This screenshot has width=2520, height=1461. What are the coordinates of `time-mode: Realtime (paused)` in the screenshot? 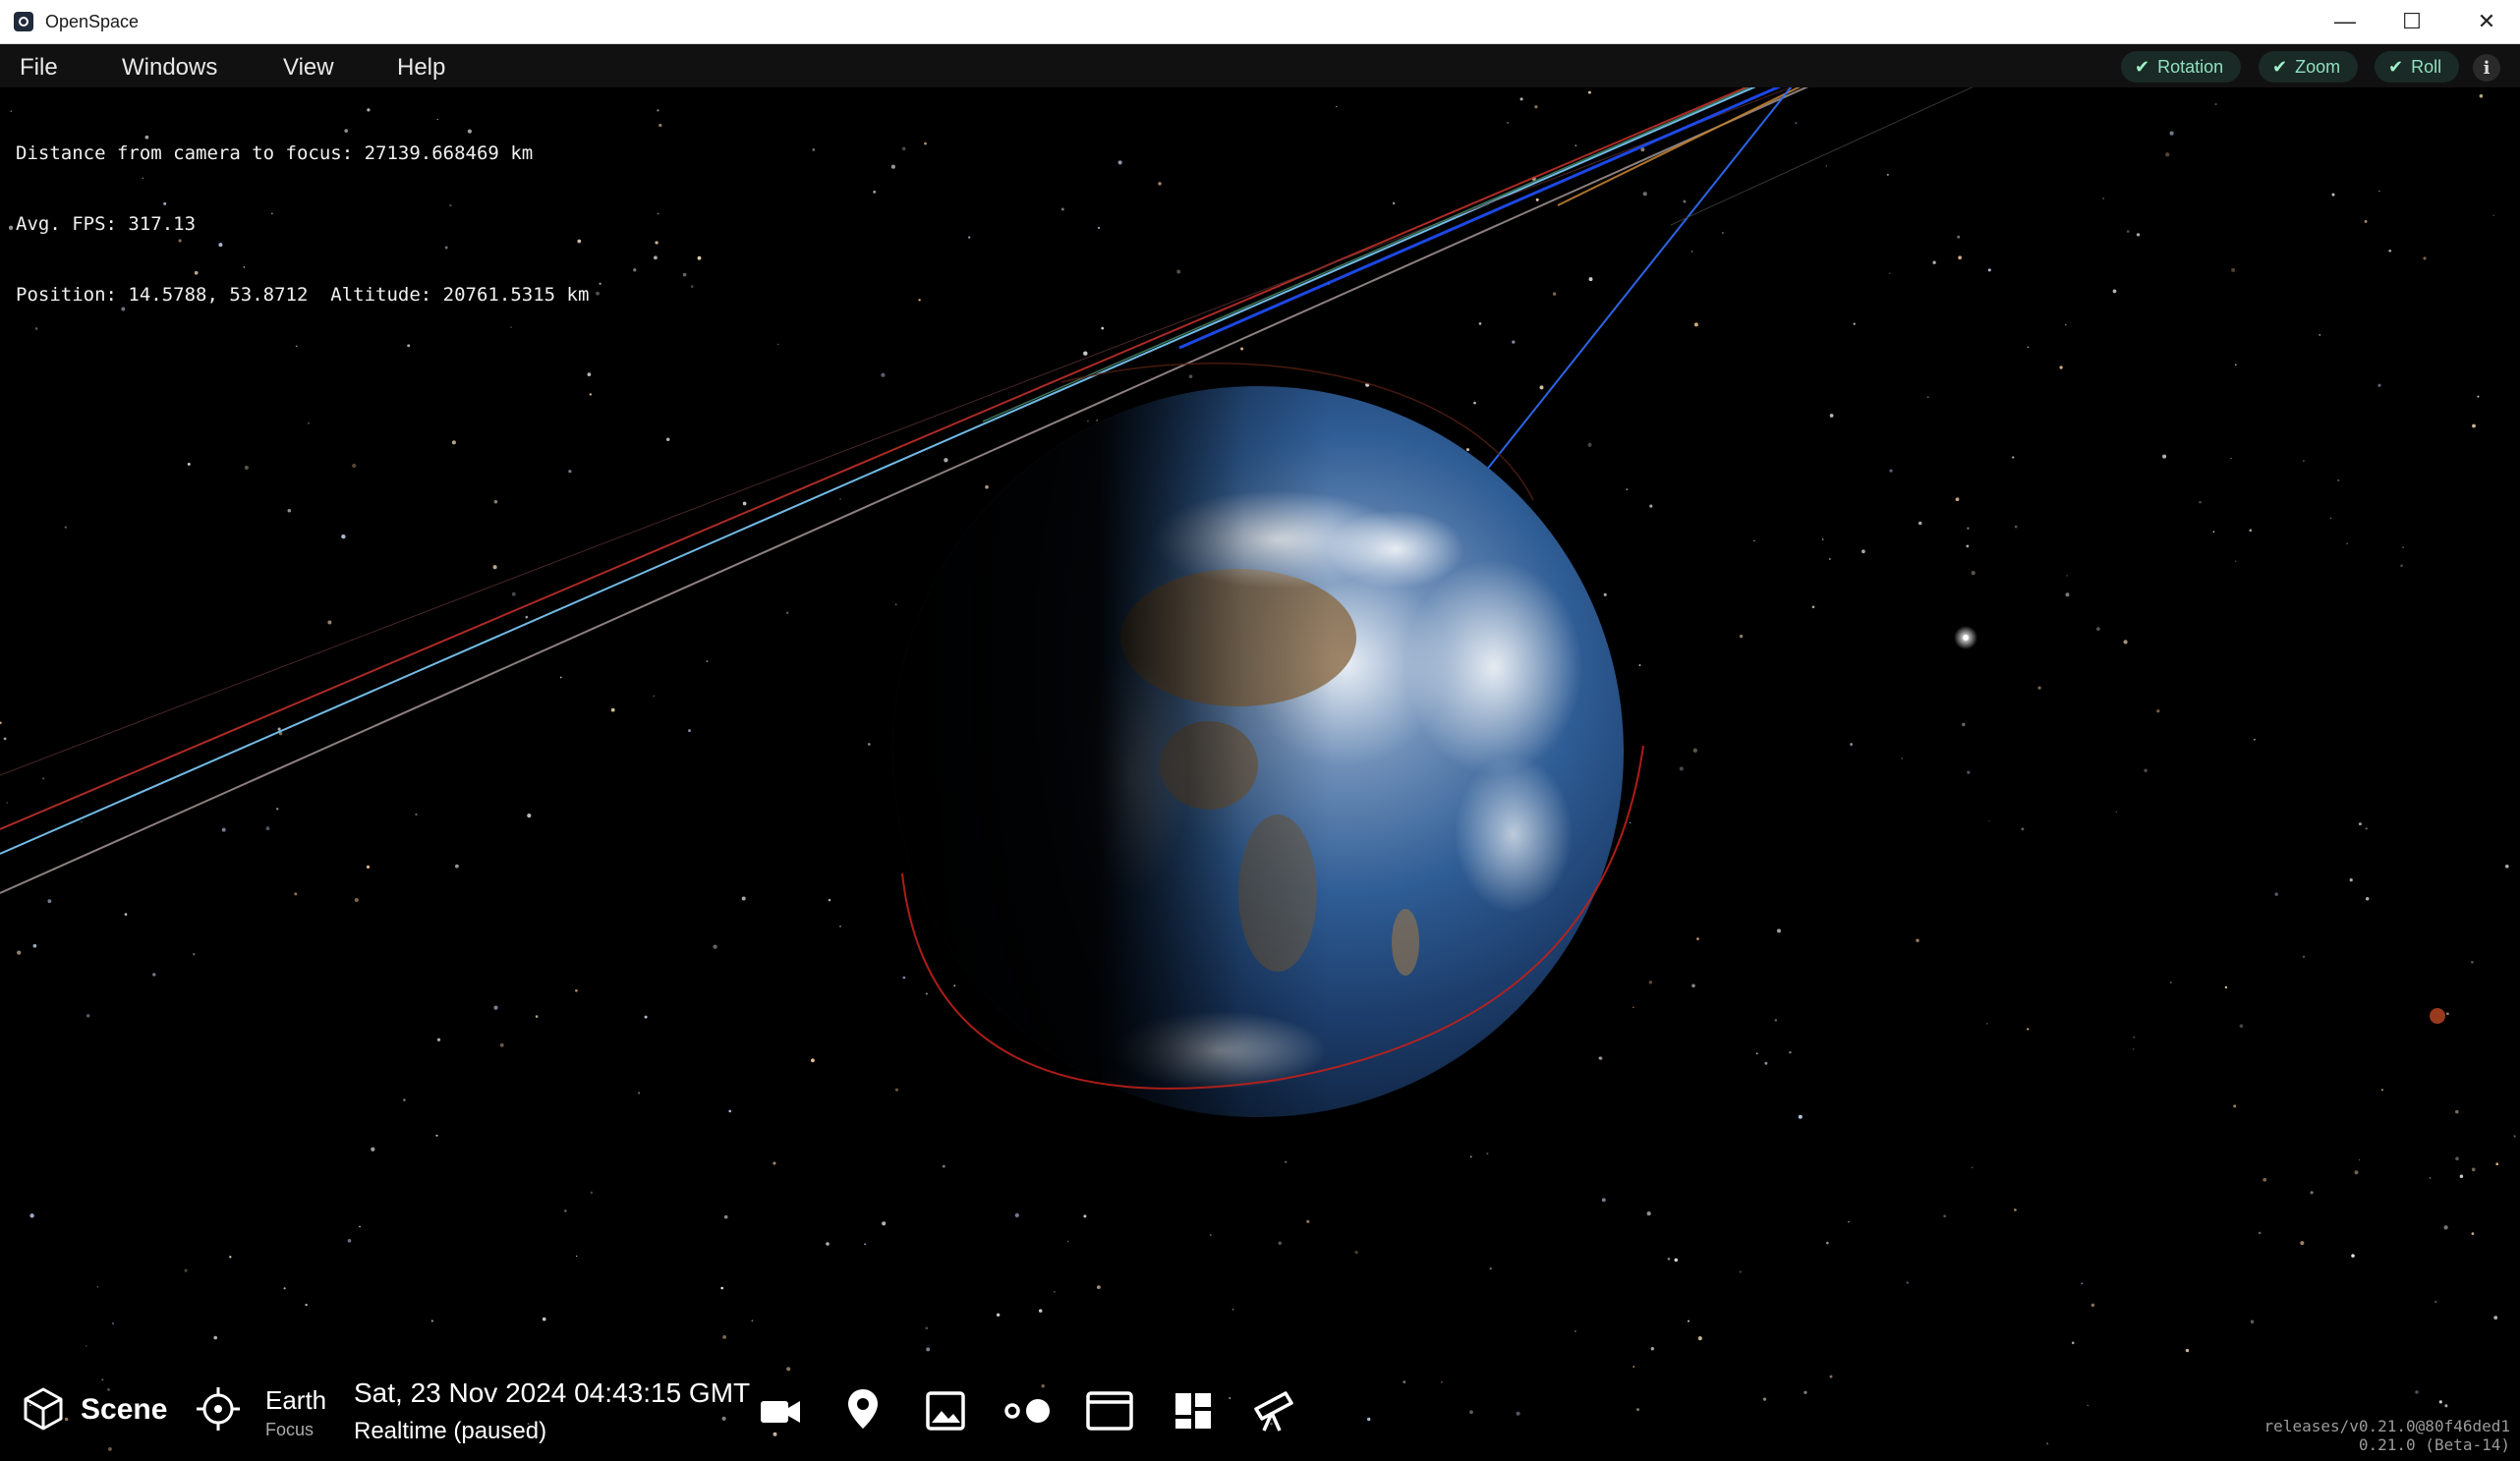 It's located at (450, 1431).